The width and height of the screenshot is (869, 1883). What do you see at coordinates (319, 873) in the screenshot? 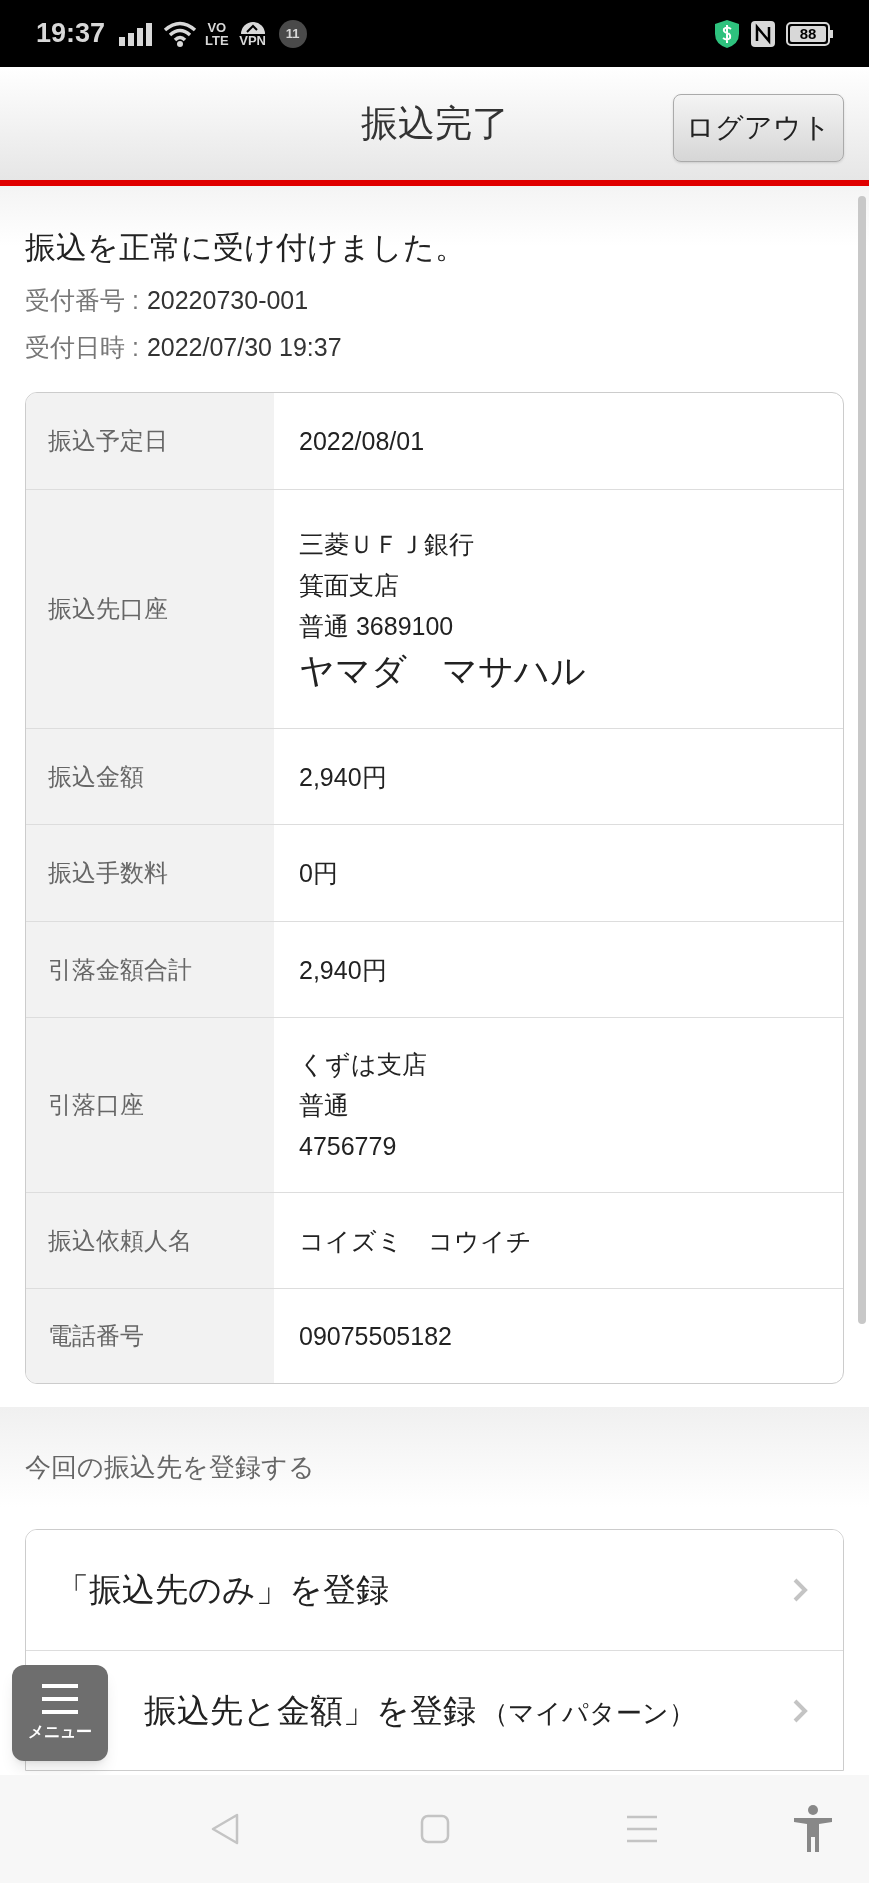
I see `detail-value: 0円` at bounding box center [319, 873].